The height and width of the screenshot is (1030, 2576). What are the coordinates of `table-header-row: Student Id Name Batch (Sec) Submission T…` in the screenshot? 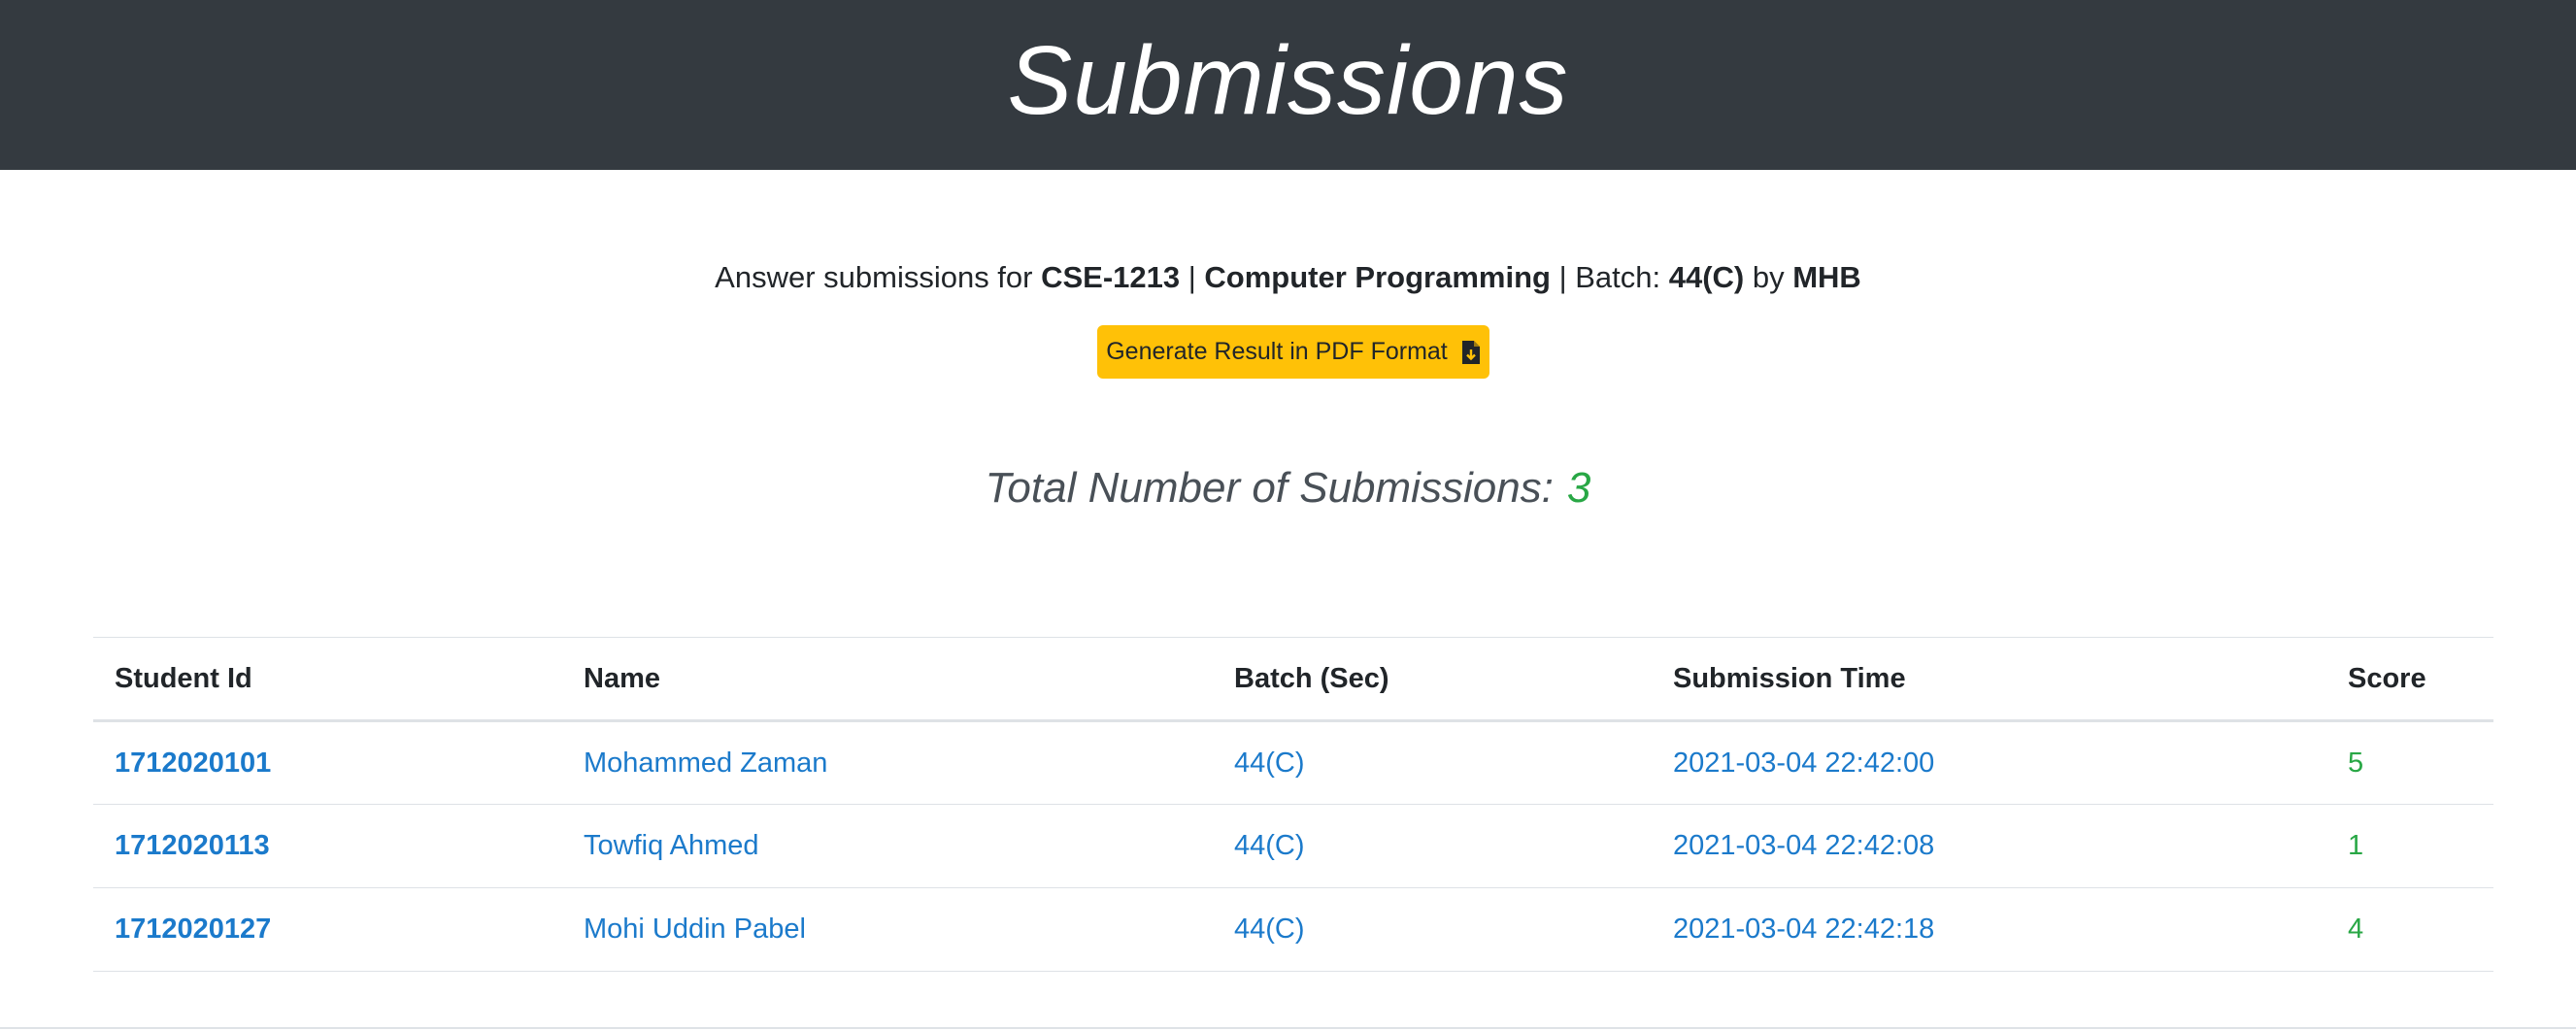 It's located at (1293, 679).